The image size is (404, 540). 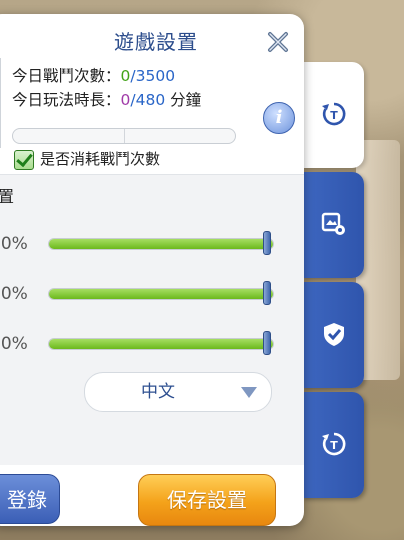 I want to click on checkbox-checked-icon, so click(x=24, y=159).